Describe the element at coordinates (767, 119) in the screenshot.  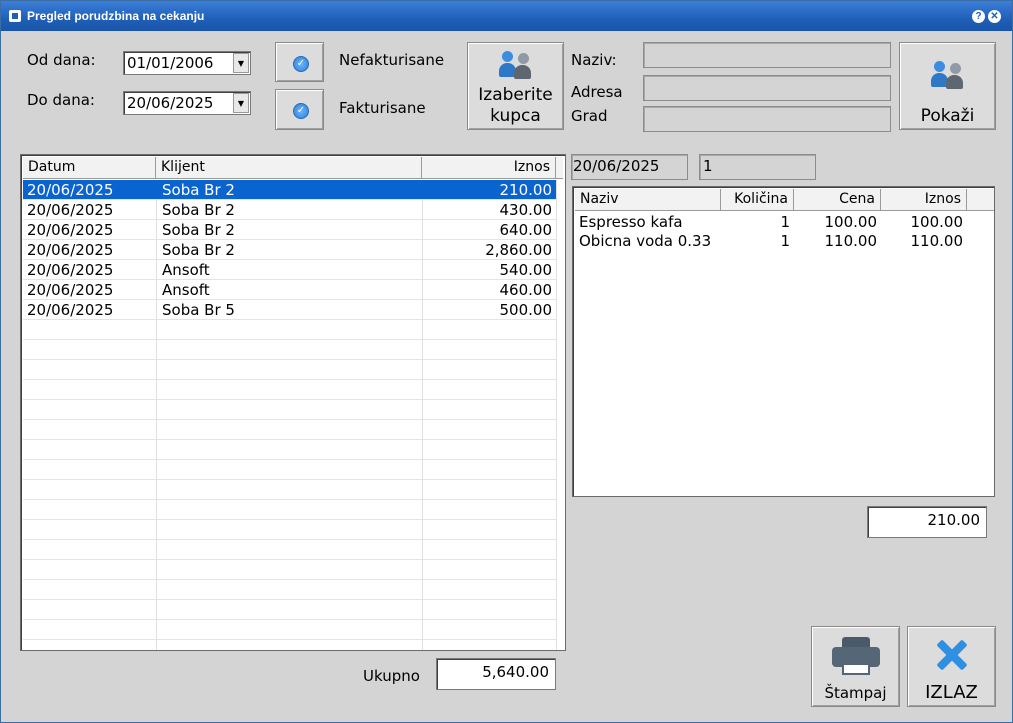
I see `customer-city-field` at that location.